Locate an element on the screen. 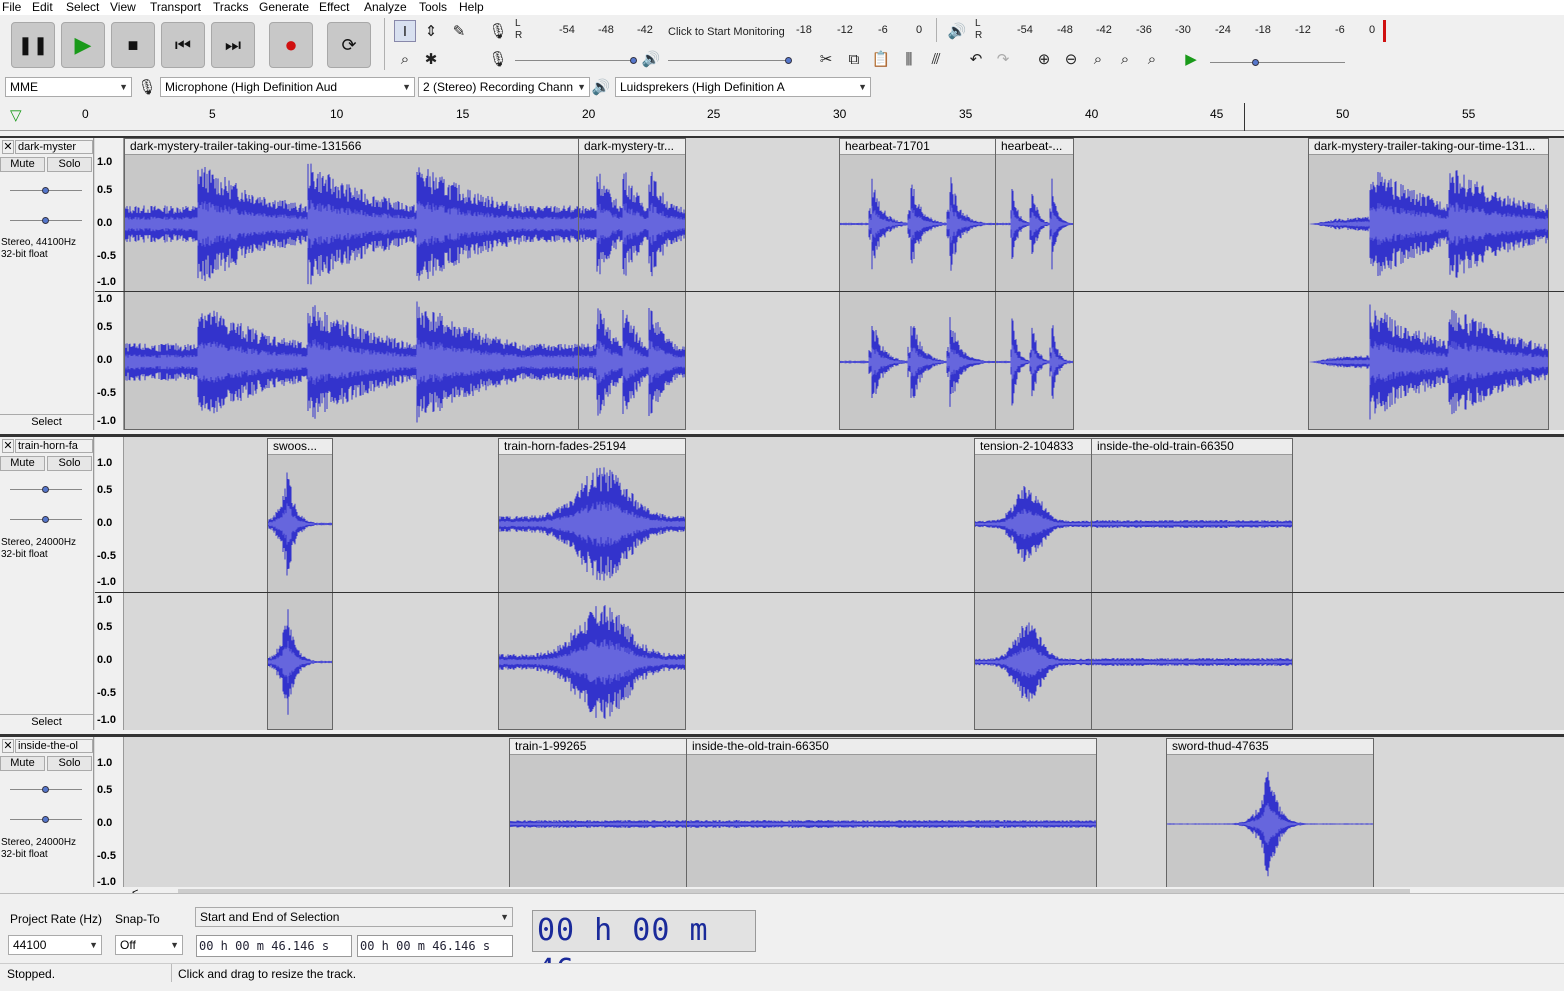 This screenshot has width=1564, height=991. menu-transport: Transport is located at coordinates (175, 7).